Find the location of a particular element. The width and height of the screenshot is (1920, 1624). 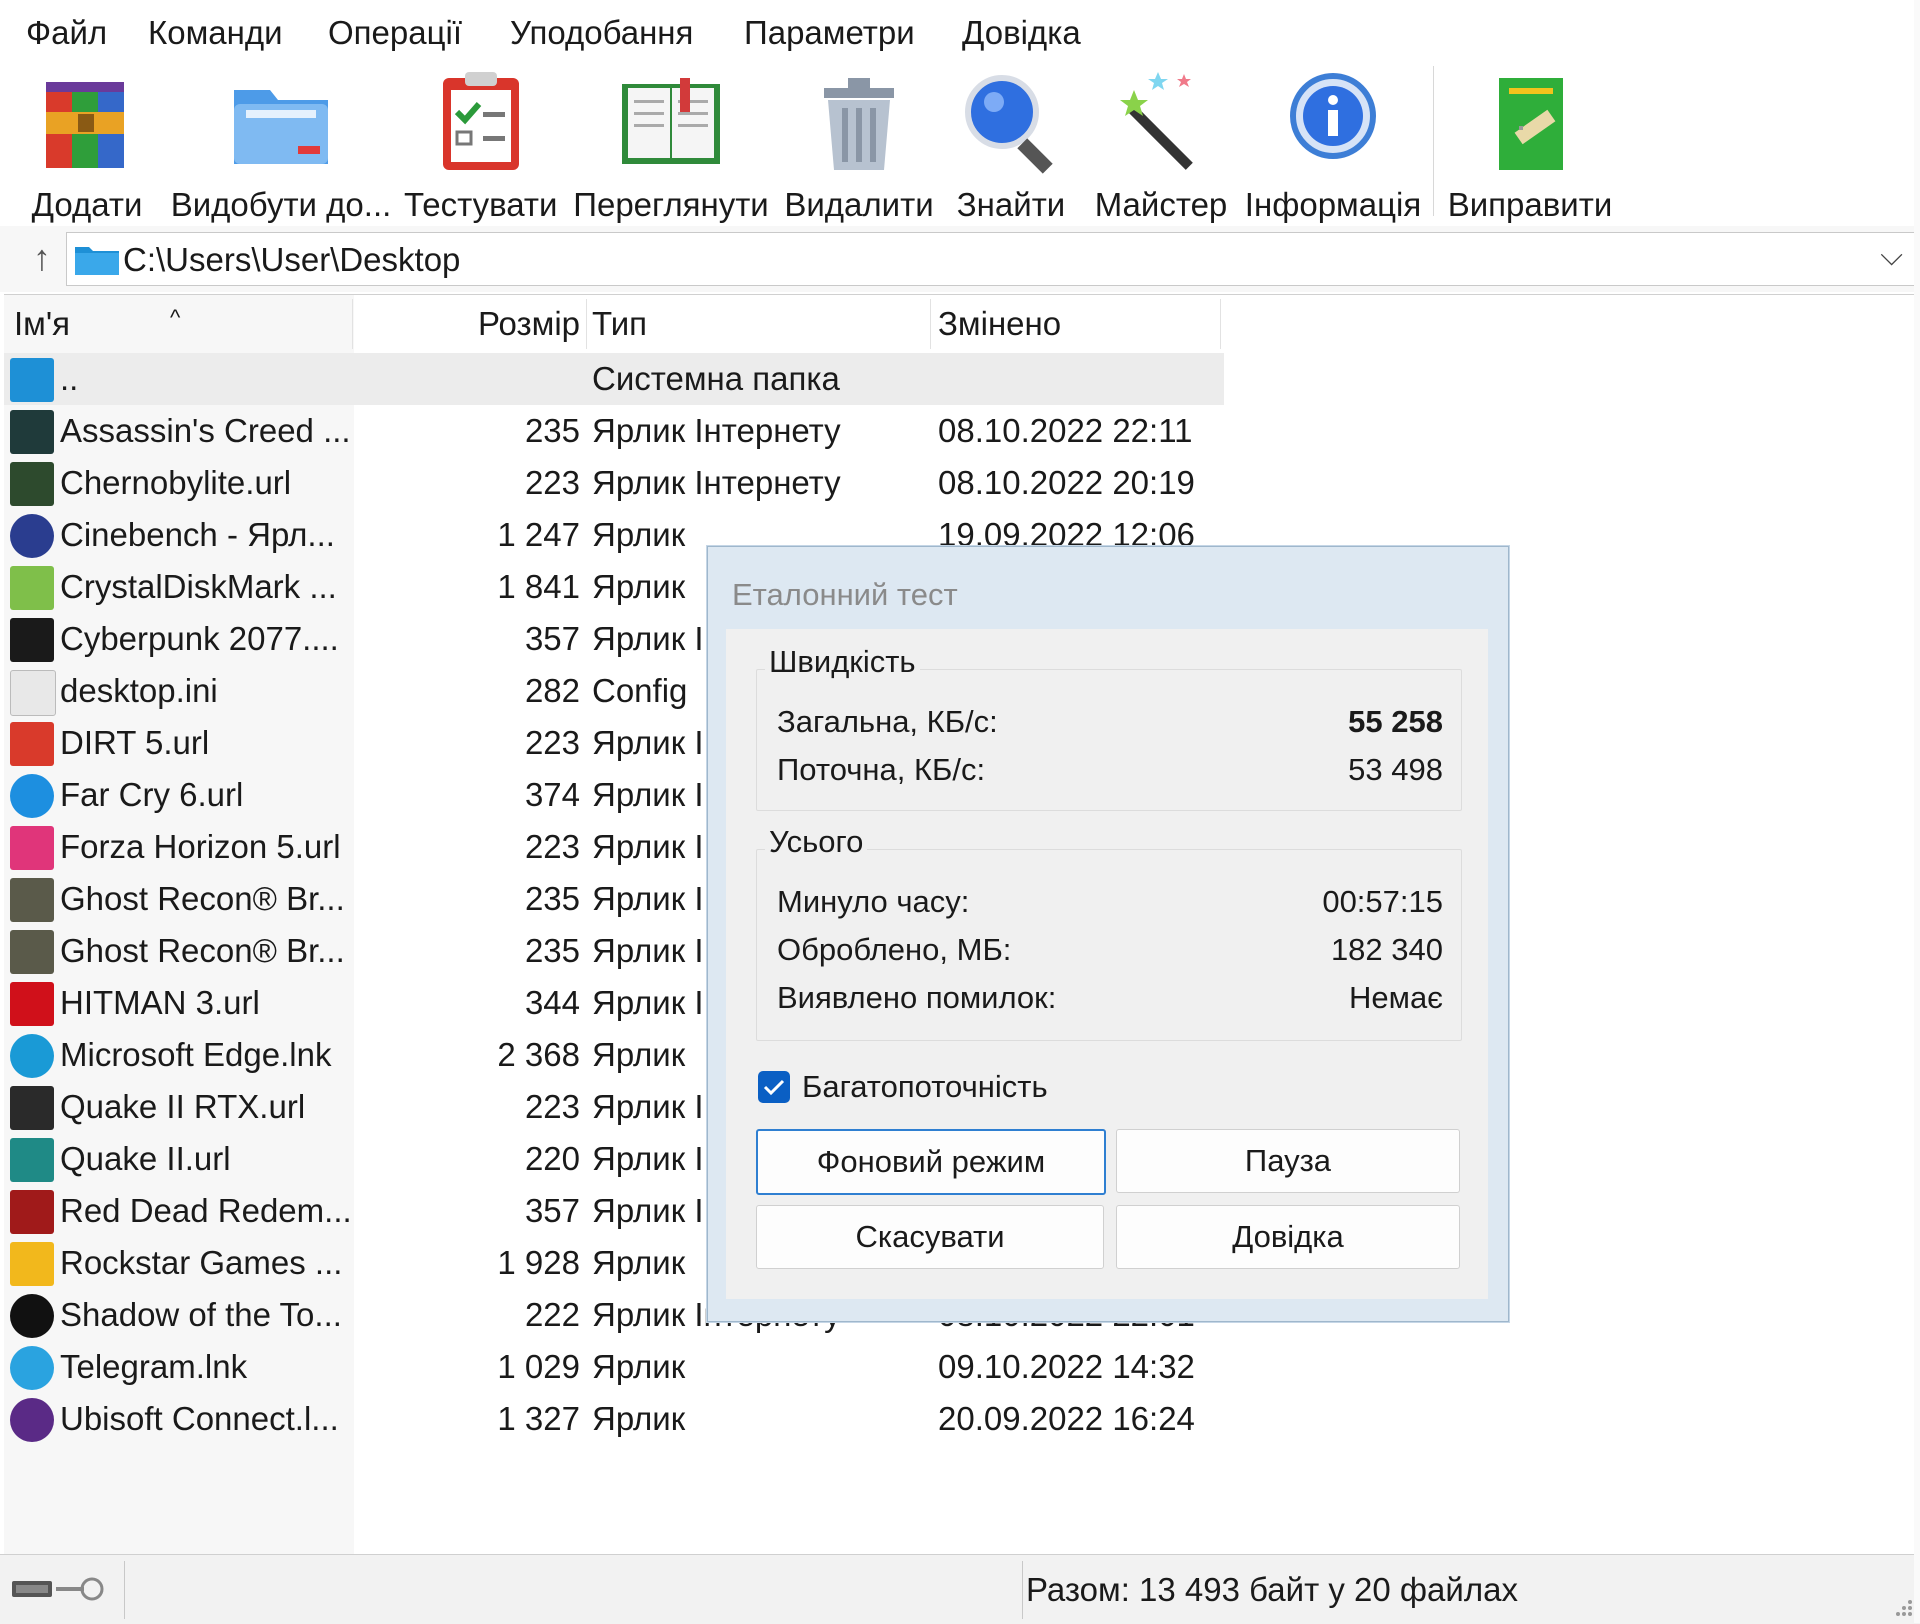

find-button: Знайти is located at coordinates (1011, 145).